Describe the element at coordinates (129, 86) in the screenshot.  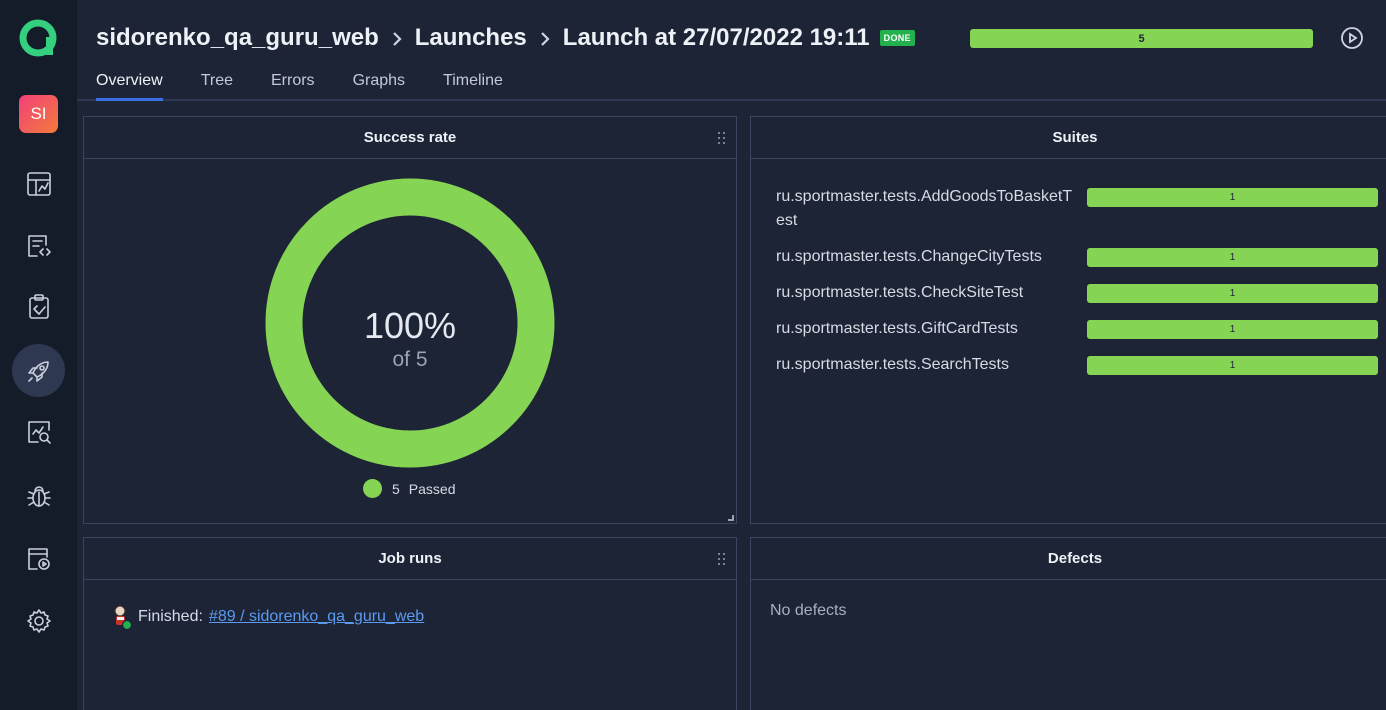
I see `tab-overview: Overview` at that location.